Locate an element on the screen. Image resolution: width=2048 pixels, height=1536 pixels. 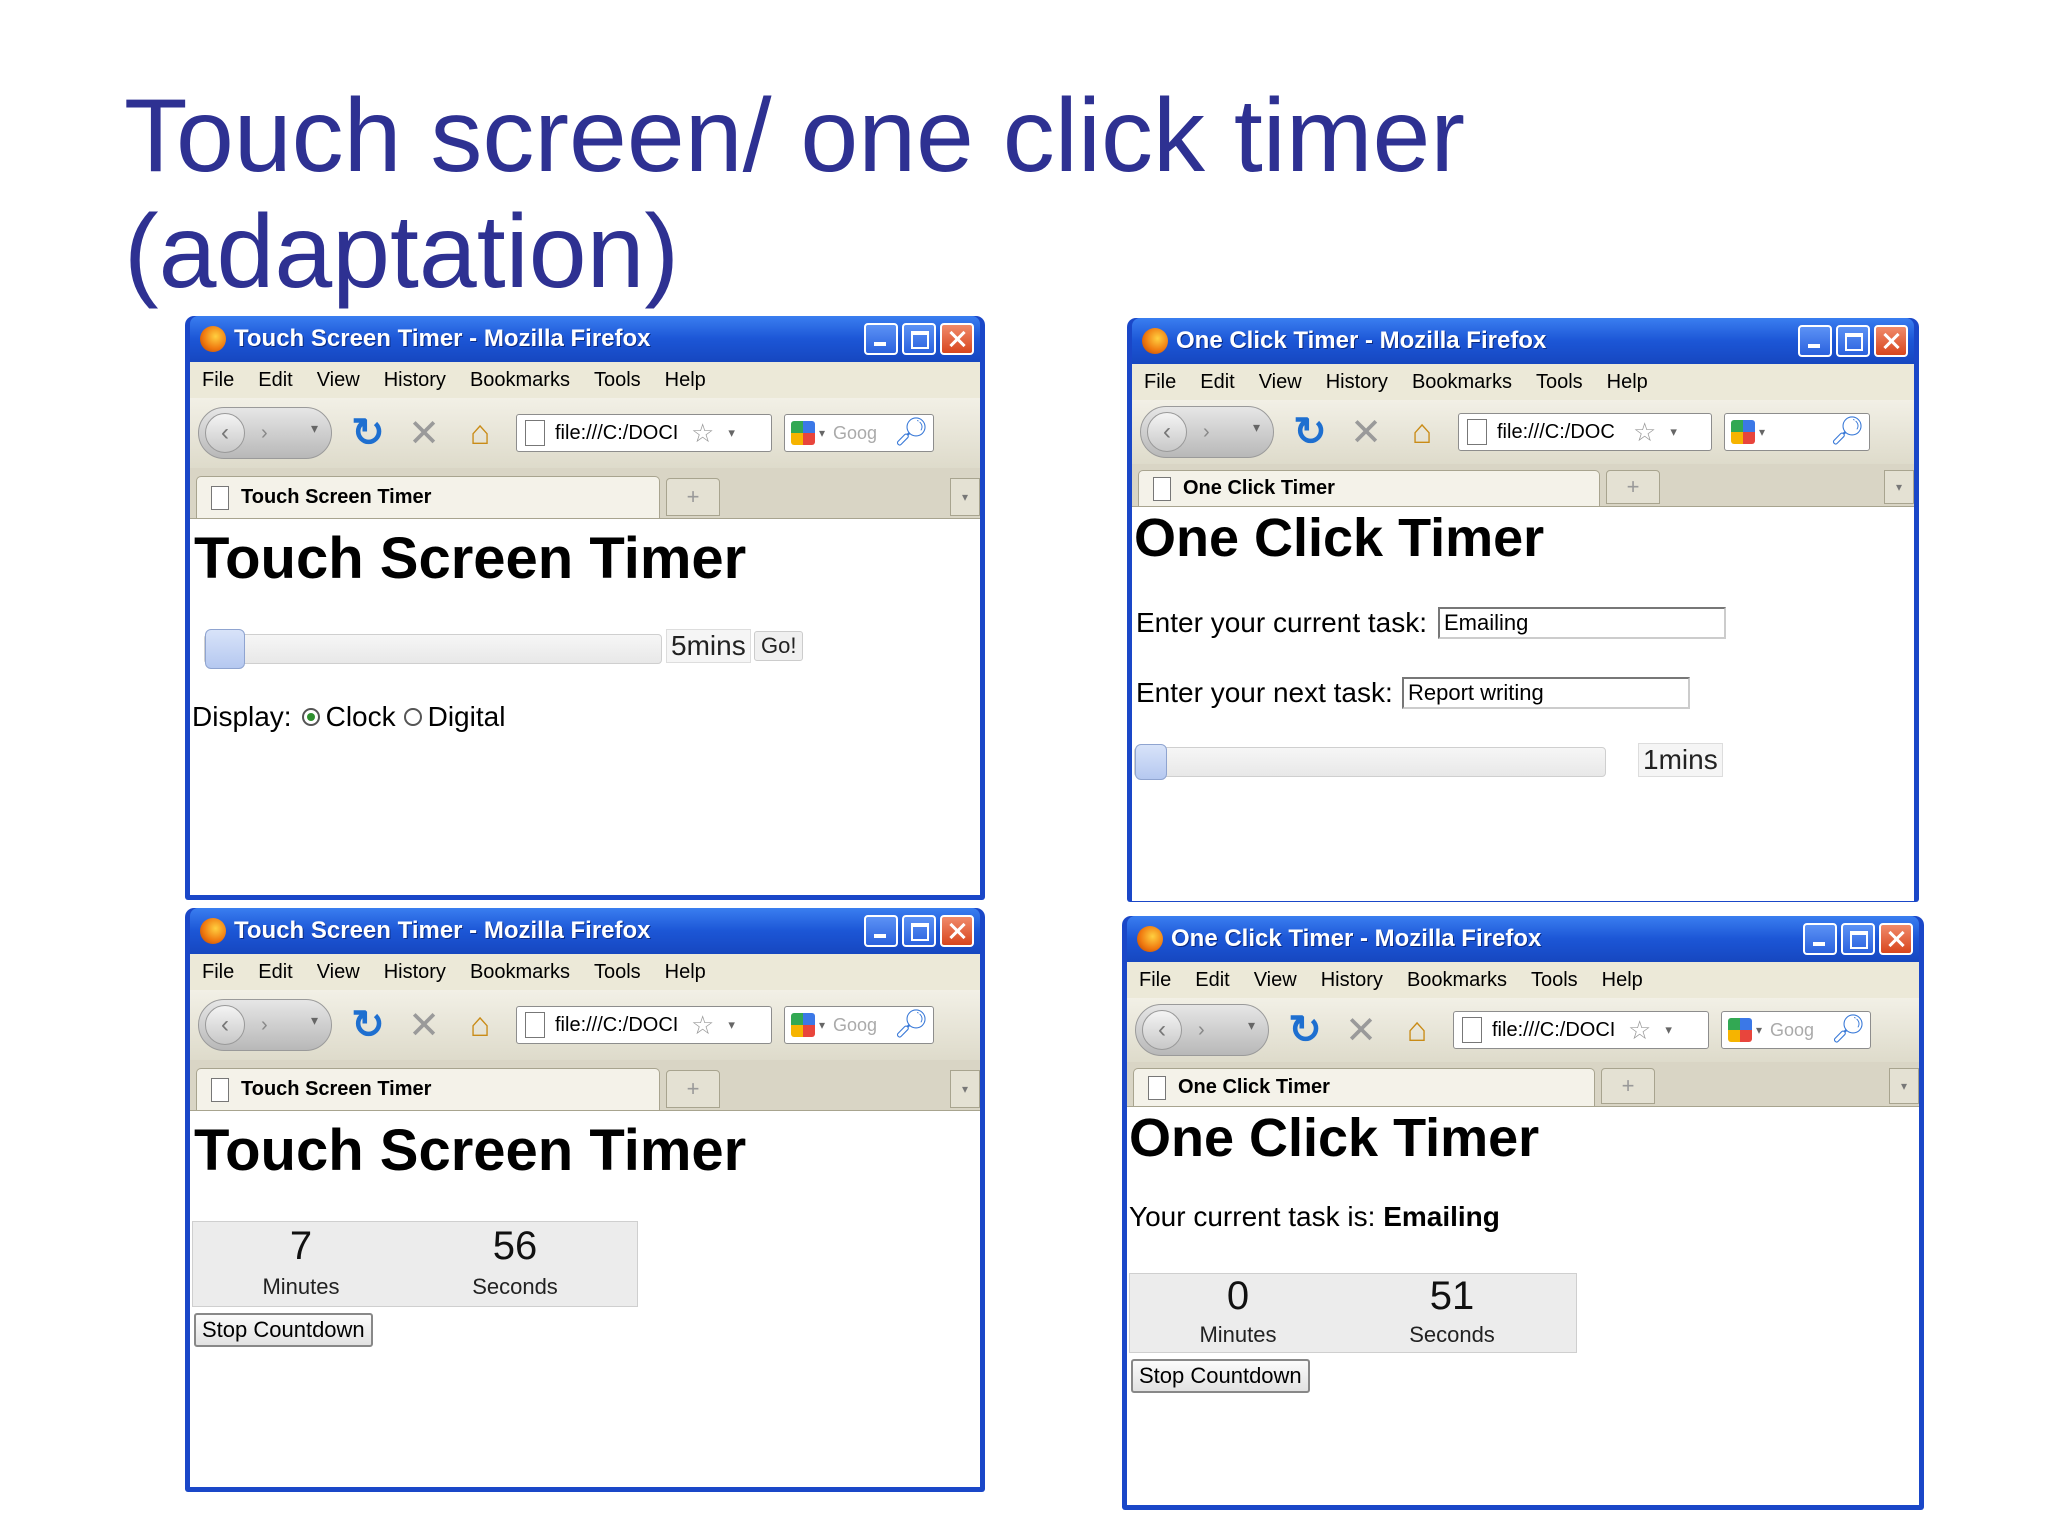
window-titlebar: Touch Screen Timer - Mozilla Firefox is located at coordinates (585, 339).